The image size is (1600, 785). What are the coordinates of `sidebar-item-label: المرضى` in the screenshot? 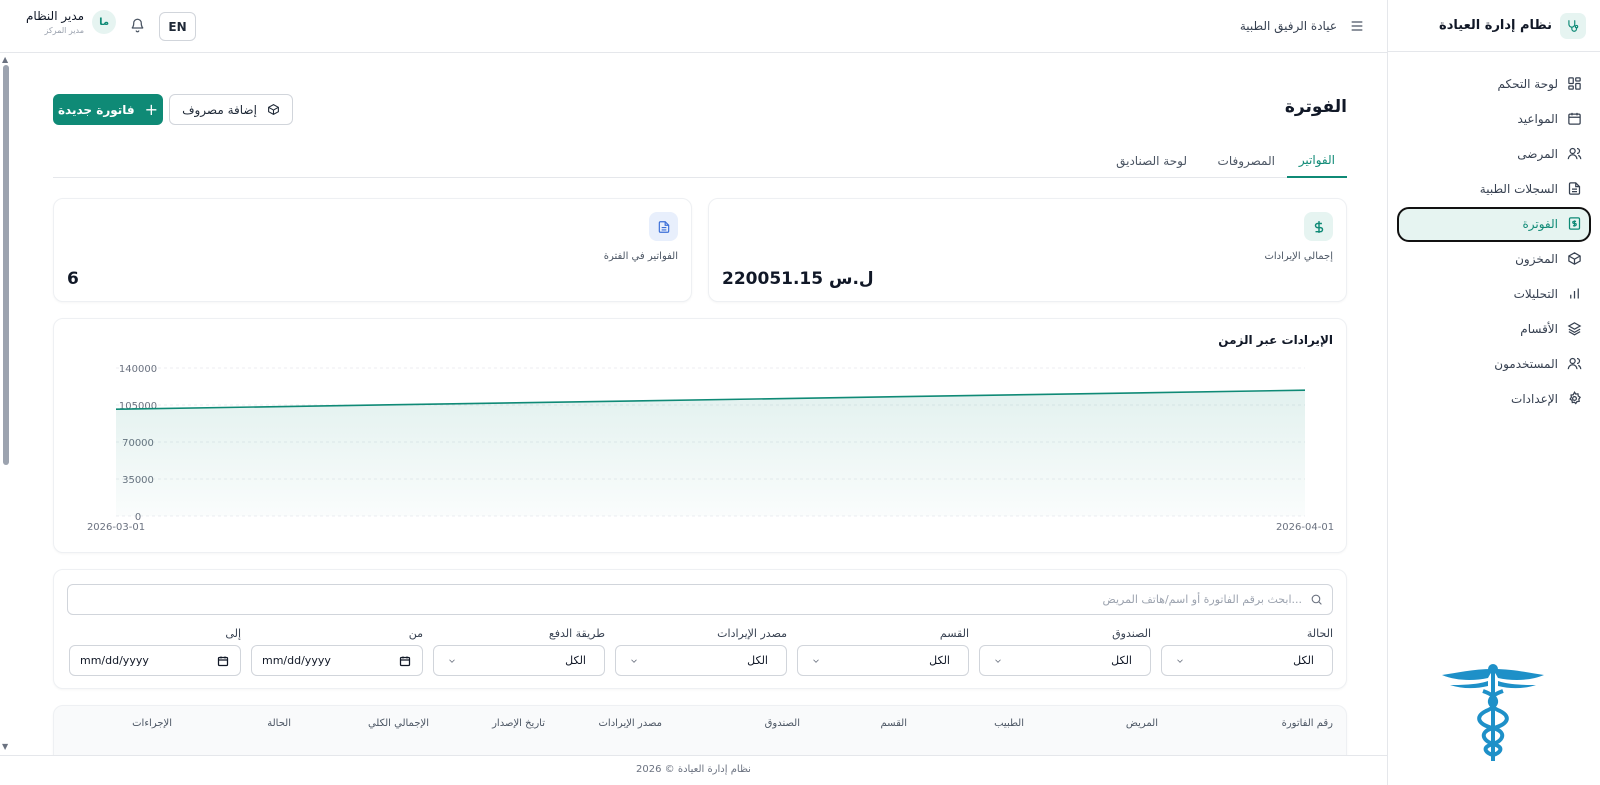 It's located at (1537, 153).